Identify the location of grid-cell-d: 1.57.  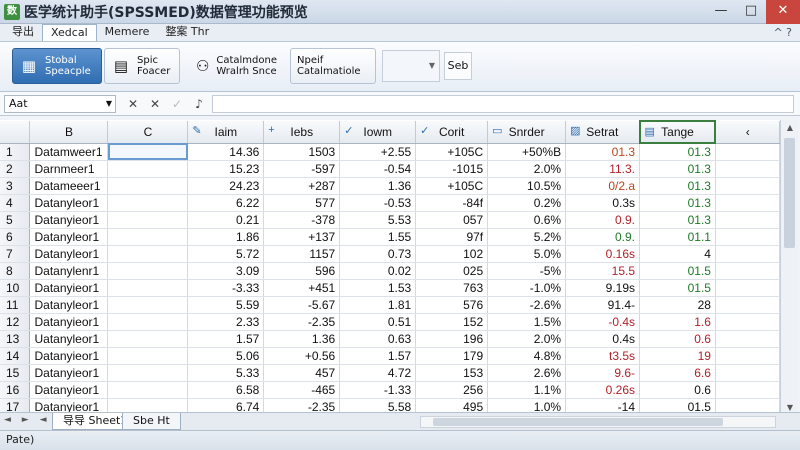
(226, 339).